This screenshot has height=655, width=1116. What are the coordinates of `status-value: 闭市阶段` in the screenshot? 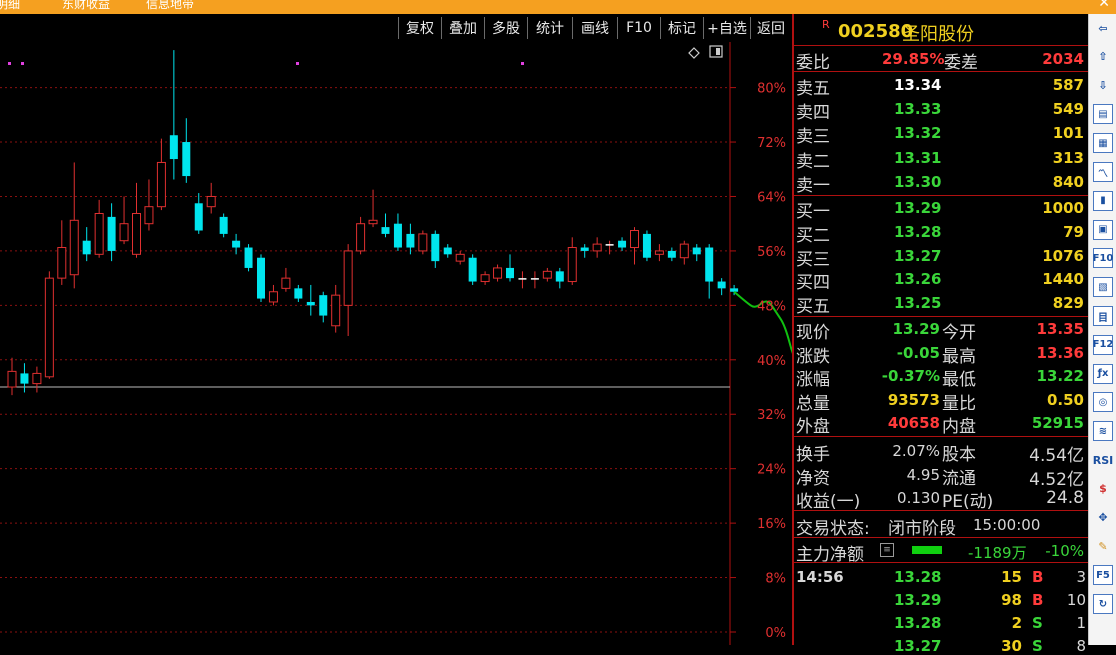 It's located at (922, 526).